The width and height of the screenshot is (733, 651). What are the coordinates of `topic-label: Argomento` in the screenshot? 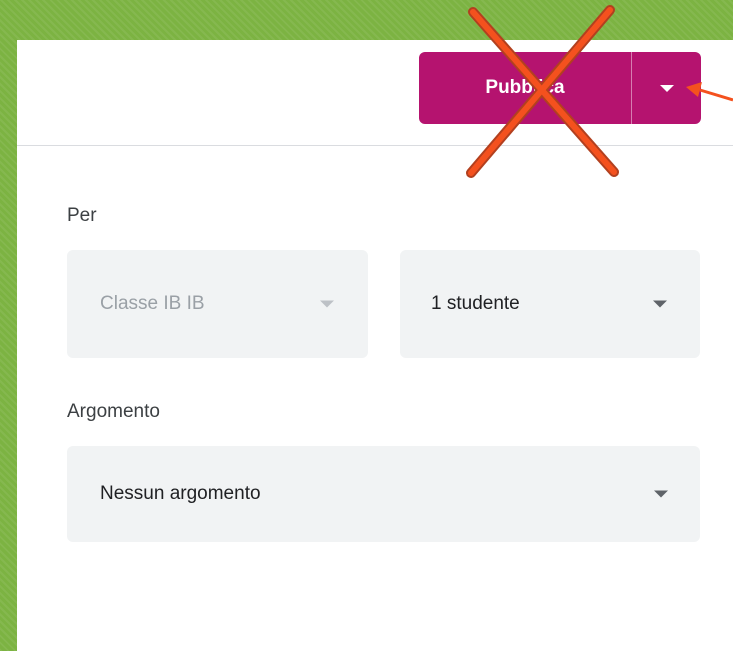 It's located at (113, 411).